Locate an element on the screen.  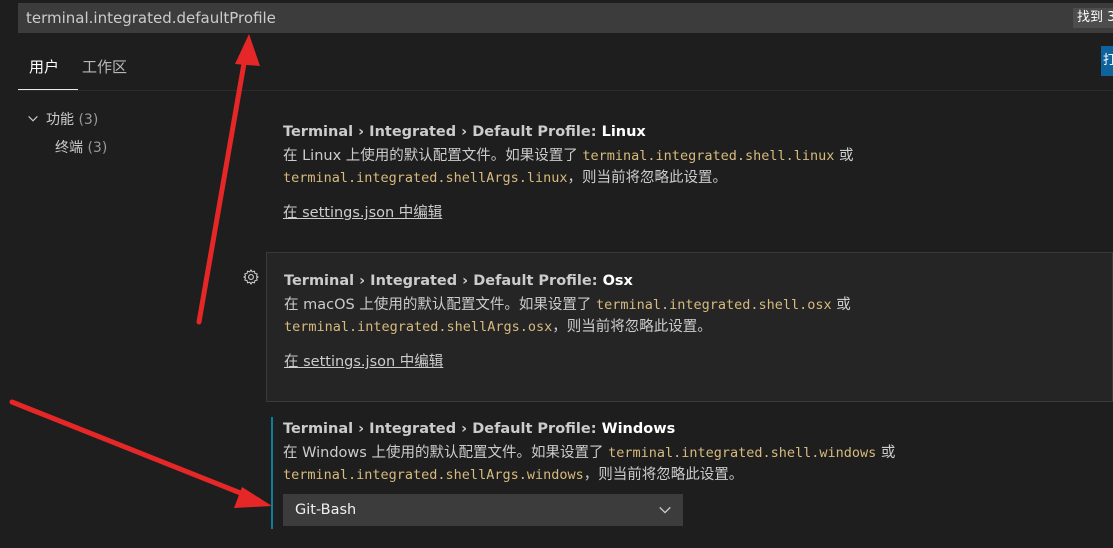
toc-item-count: (3) is located at coordinates (97, 148).